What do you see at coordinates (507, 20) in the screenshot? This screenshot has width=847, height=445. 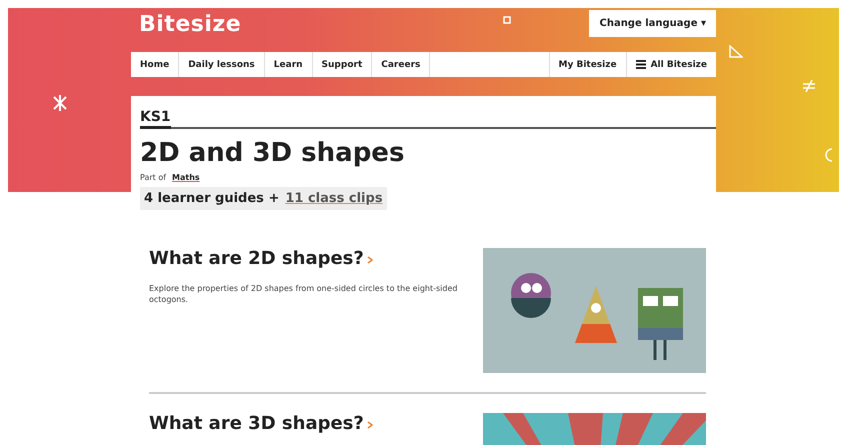 I see `small-square-icon` at bounding box center [507, 20].